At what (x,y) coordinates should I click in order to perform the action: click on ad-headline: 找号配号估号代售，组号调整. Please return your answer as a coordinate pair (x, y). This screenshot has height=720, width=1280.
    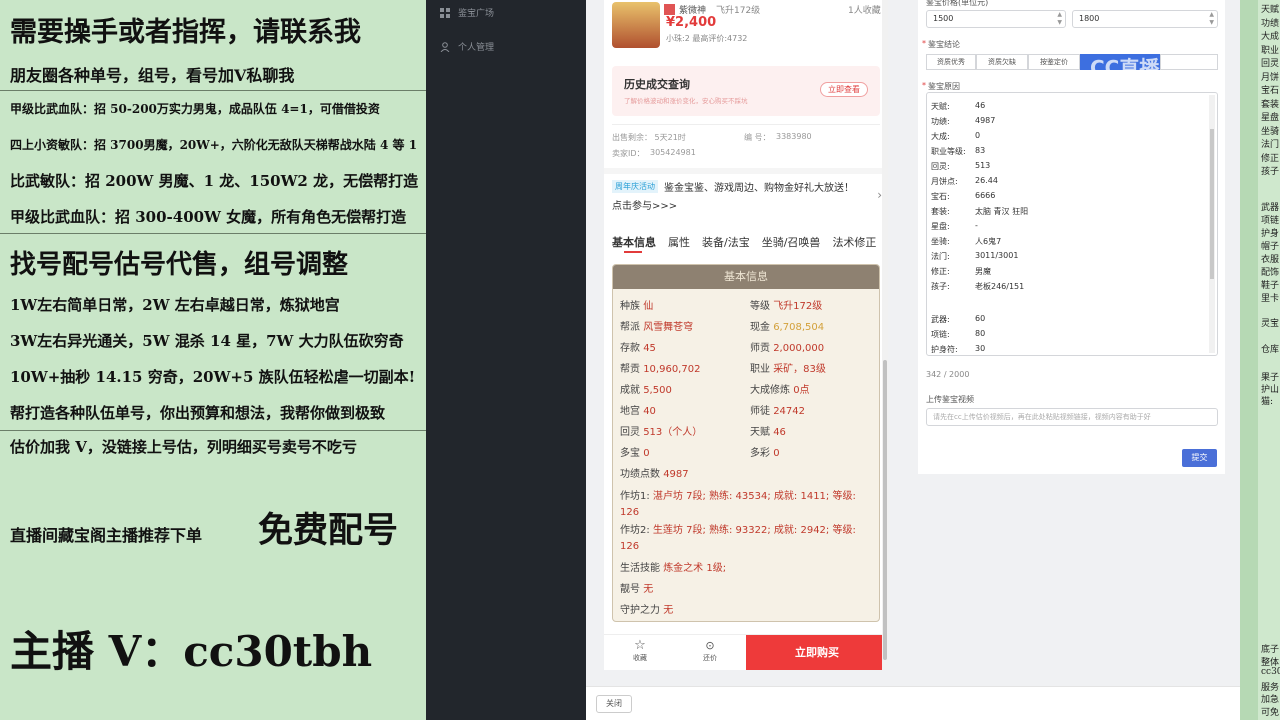
    Looking at the image, I should click on (179, 265).